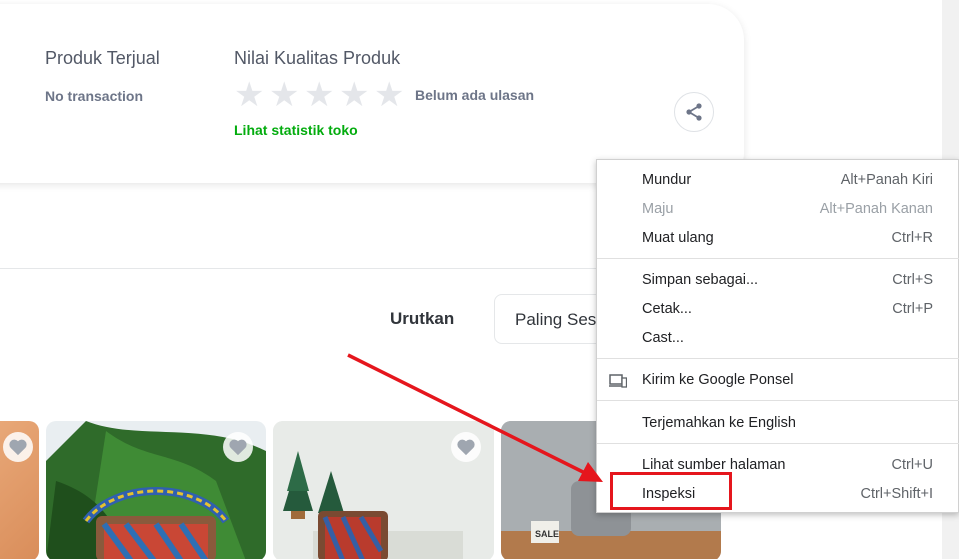  What do you see at coordinates (296, 130) in the screenshot?
I see `shop-stats-link: Lihat statistik toko` at bounding box center [296, 130].